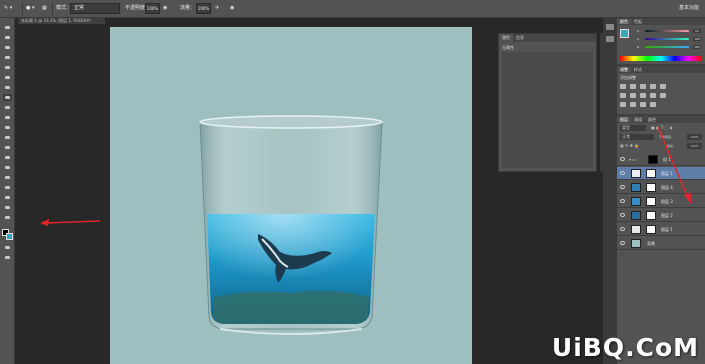 The width and height of the screenshot is (705, 364). I want to click on pressure-size-icon: ◉, so click(232, 8).